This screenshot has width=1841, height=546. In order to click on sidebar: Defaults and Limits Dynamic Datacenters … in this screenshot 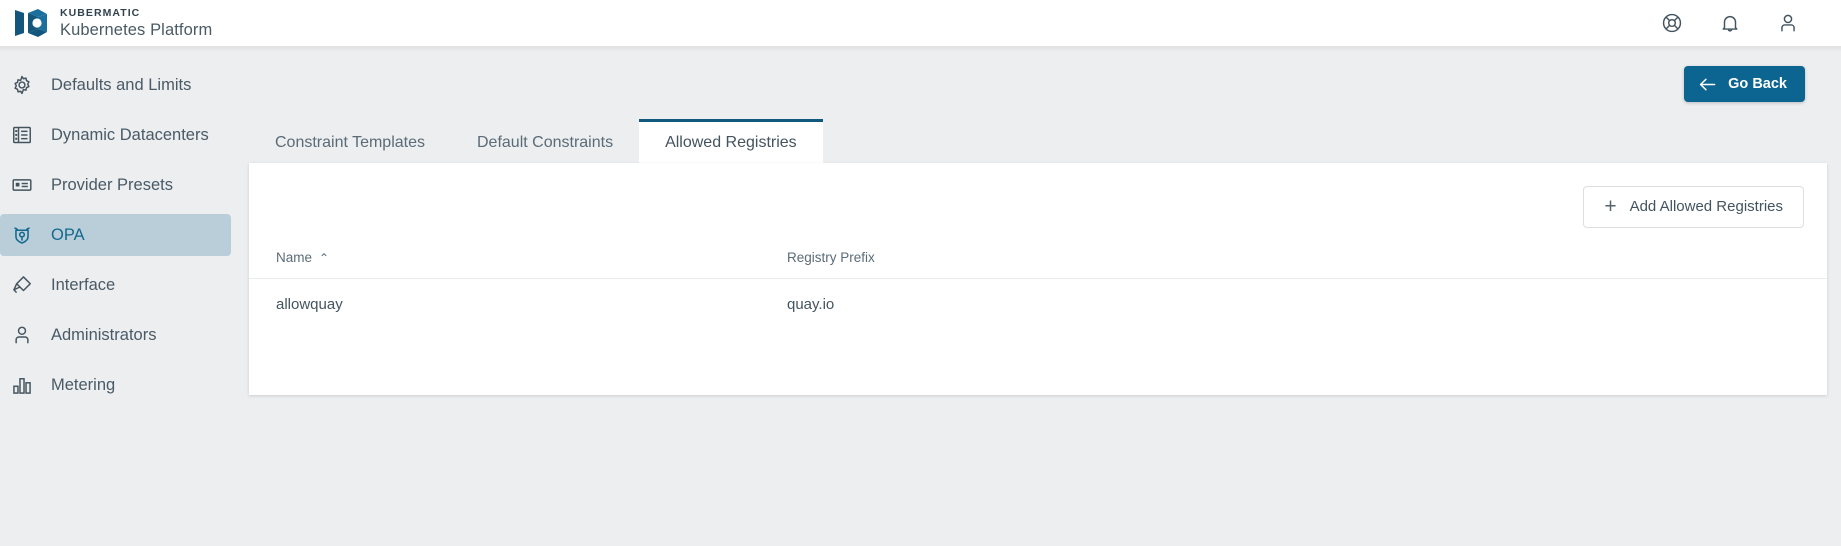, I will do `click(115, 299)`.